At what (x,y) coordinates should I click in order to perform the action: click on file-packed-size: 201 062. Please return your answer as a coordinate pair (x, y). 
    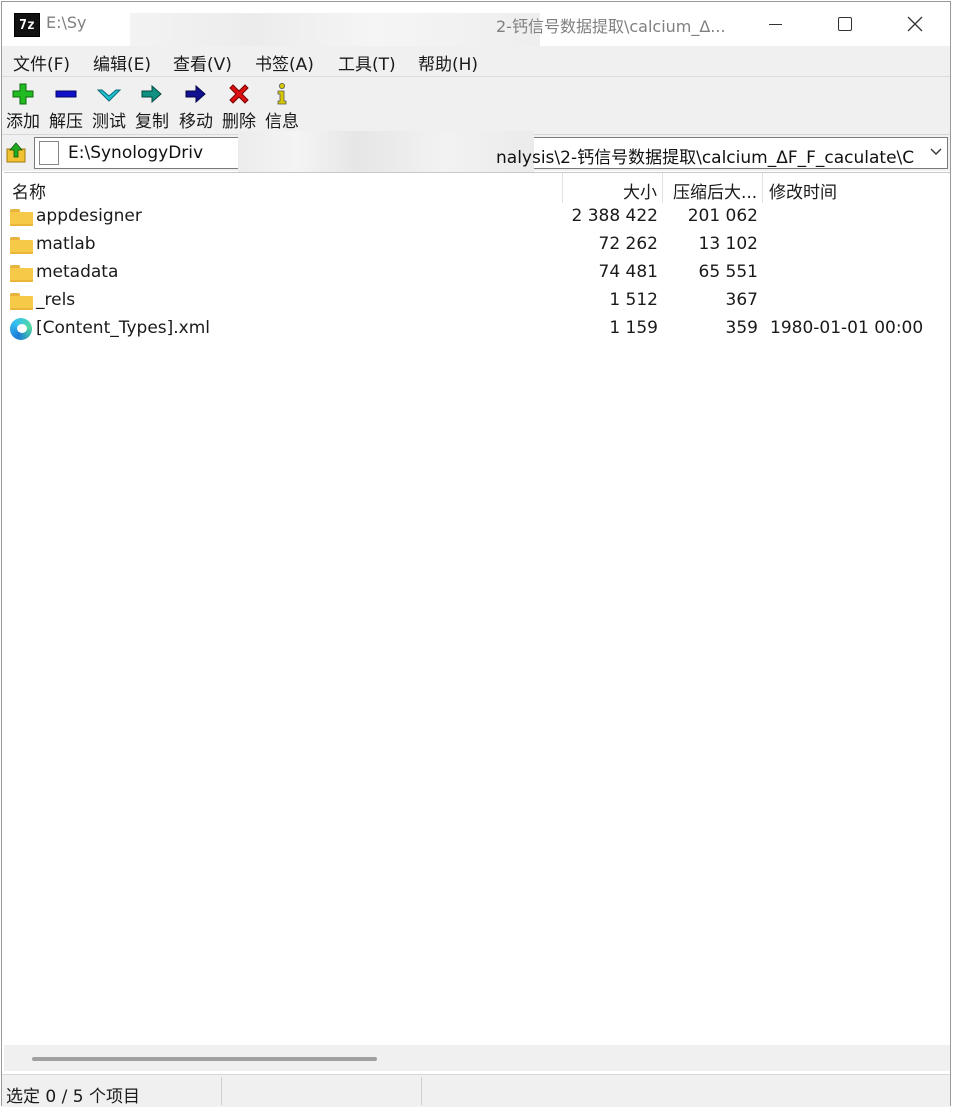
    Looking at the image, I should click on (722, 216).